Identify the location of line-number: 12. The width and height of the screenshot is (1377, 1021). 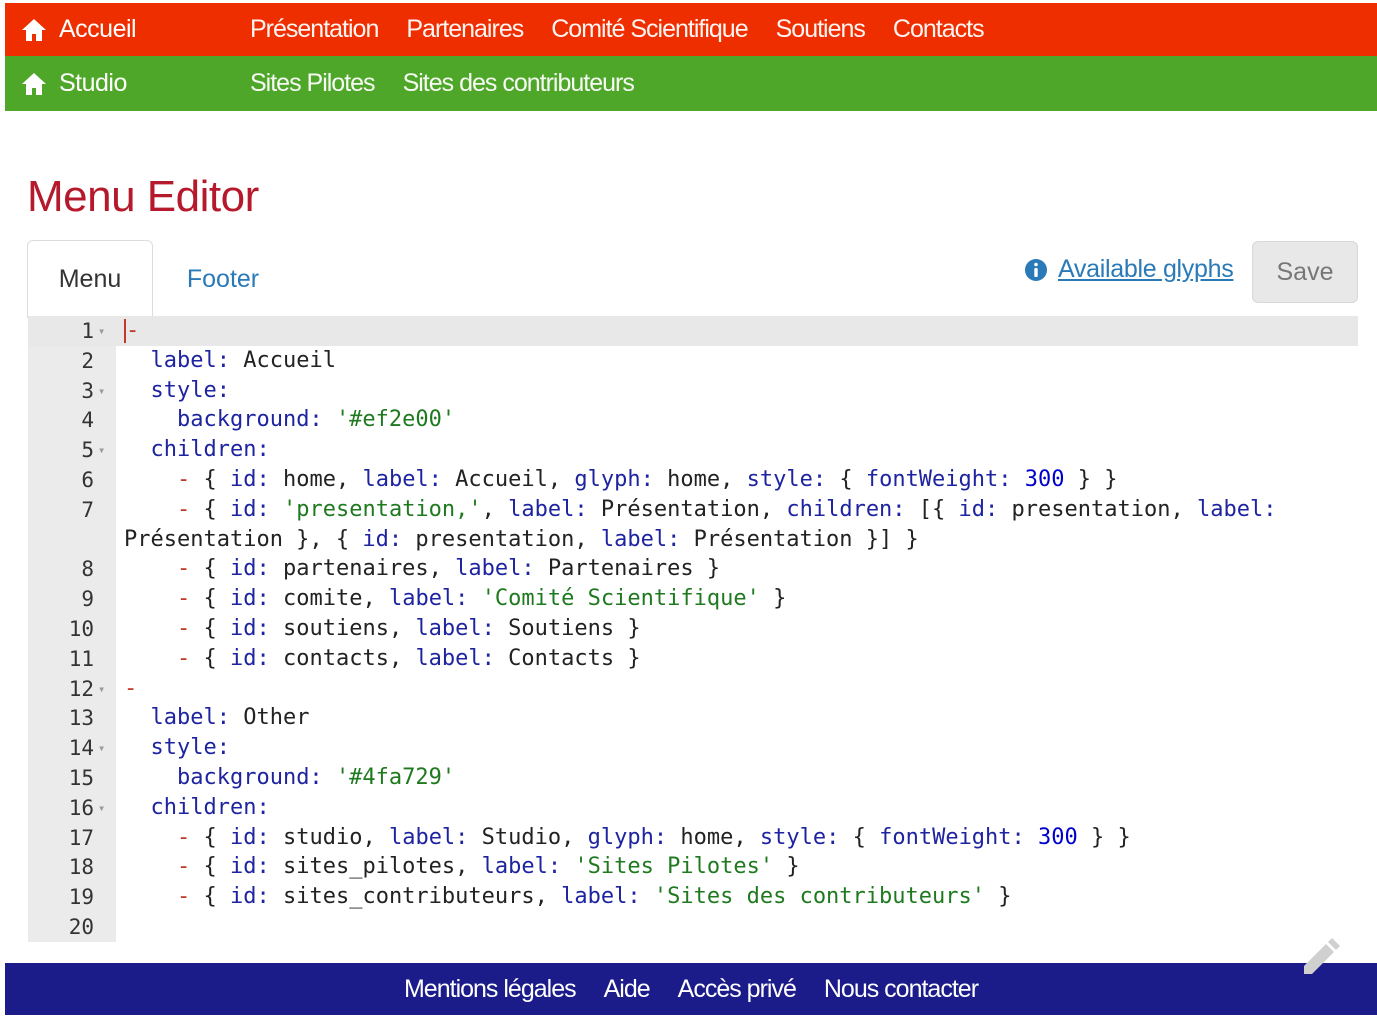
(81, 688).